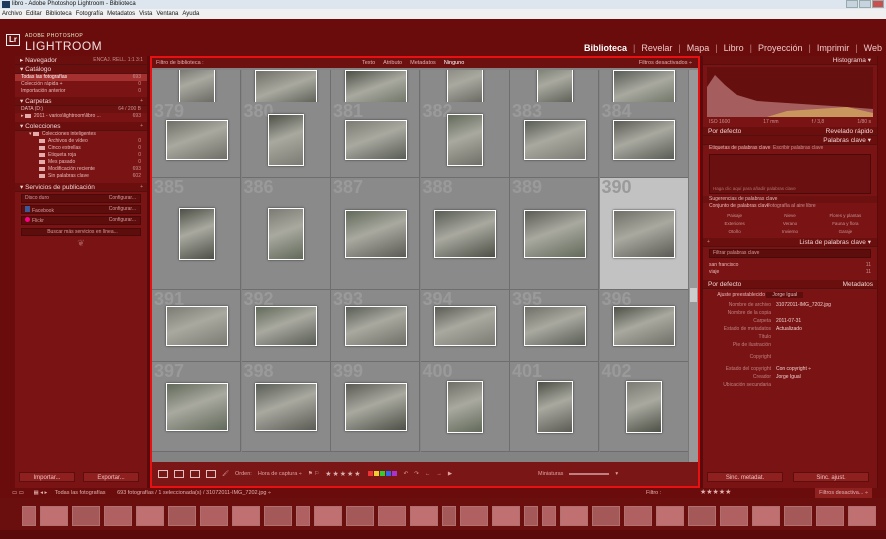 This screenshot has height=539, width=886. What do you see at coordinates (790, 295) in the screenshot?
I see `metadata-preset-row: Ajuste preestablecido Jorge Igual` at bounding box center [790, 295].